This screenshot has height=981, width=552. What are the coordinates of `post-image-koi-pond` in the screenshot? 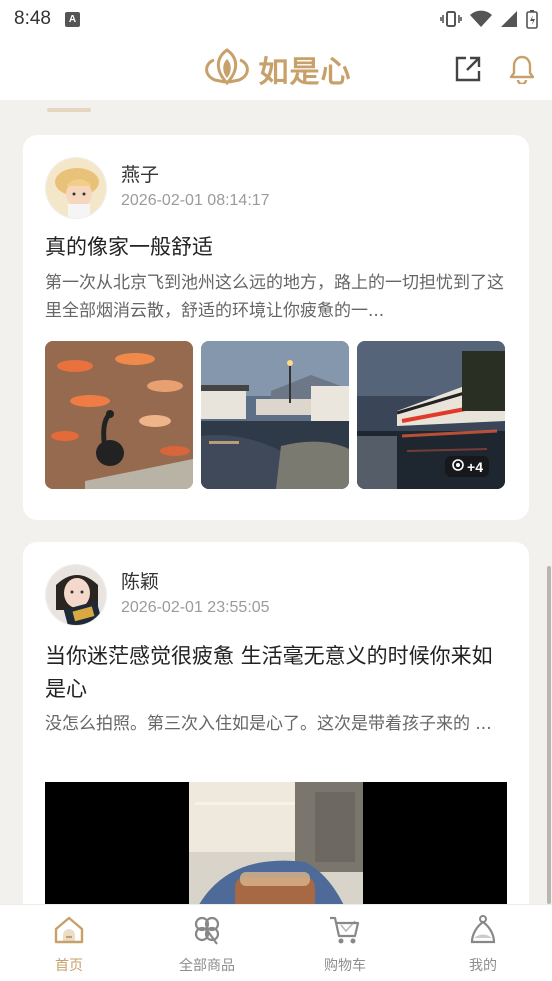 It's located at (119, 415).